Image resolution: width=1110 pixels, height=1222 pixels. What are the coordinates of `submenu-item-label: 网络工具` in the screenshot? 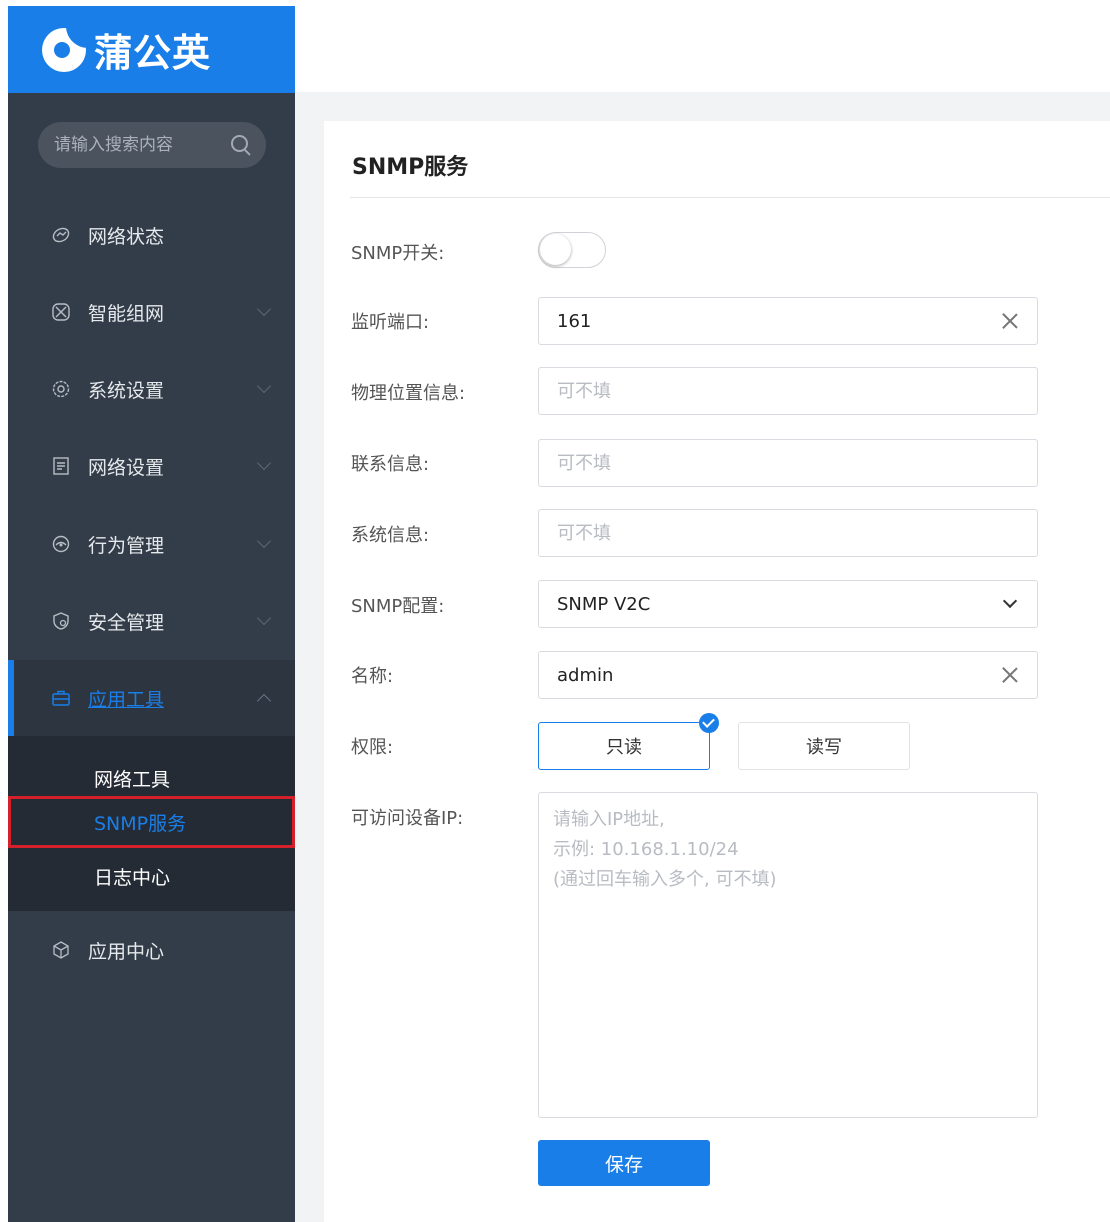 It's located at (132, 779).